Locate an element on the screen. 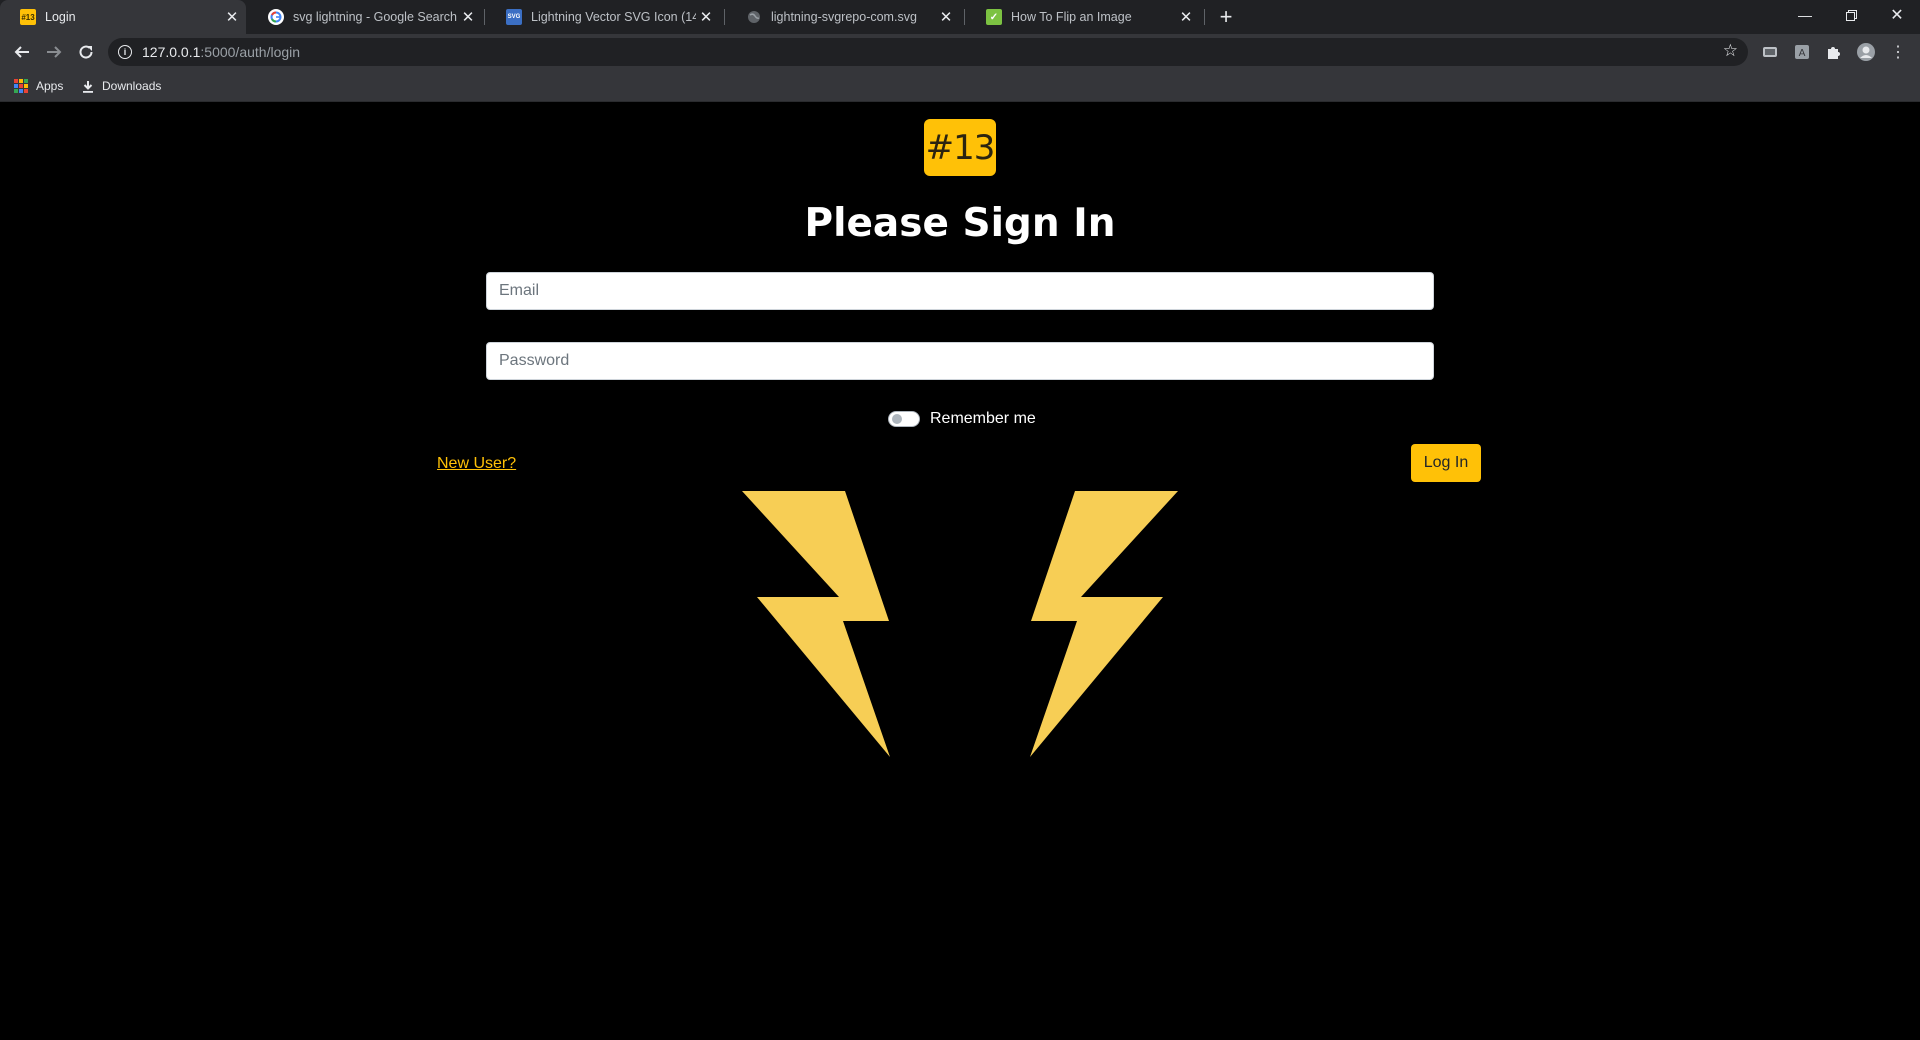 Image resolution: width=1920 pixels, height=1040 pixels. bookmark-label: Apps is located at coordinates (50, 86).